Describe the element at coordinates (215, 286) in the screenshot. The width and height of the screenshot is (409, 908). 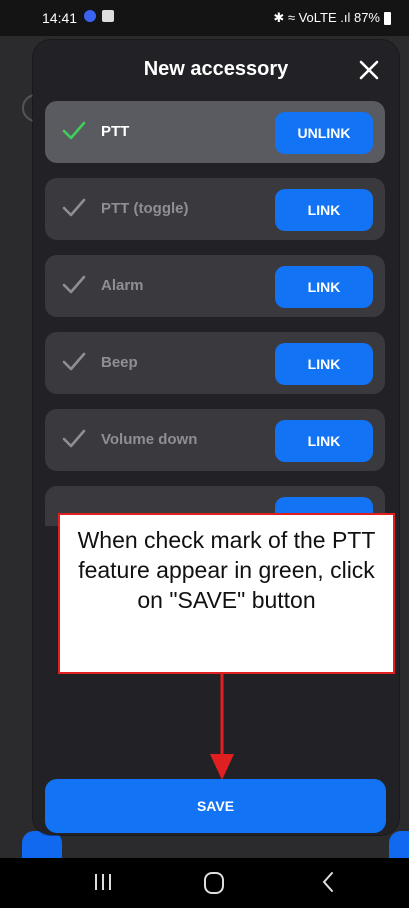
I see `accessory-row-alarm: Alarm LINK` at that location.